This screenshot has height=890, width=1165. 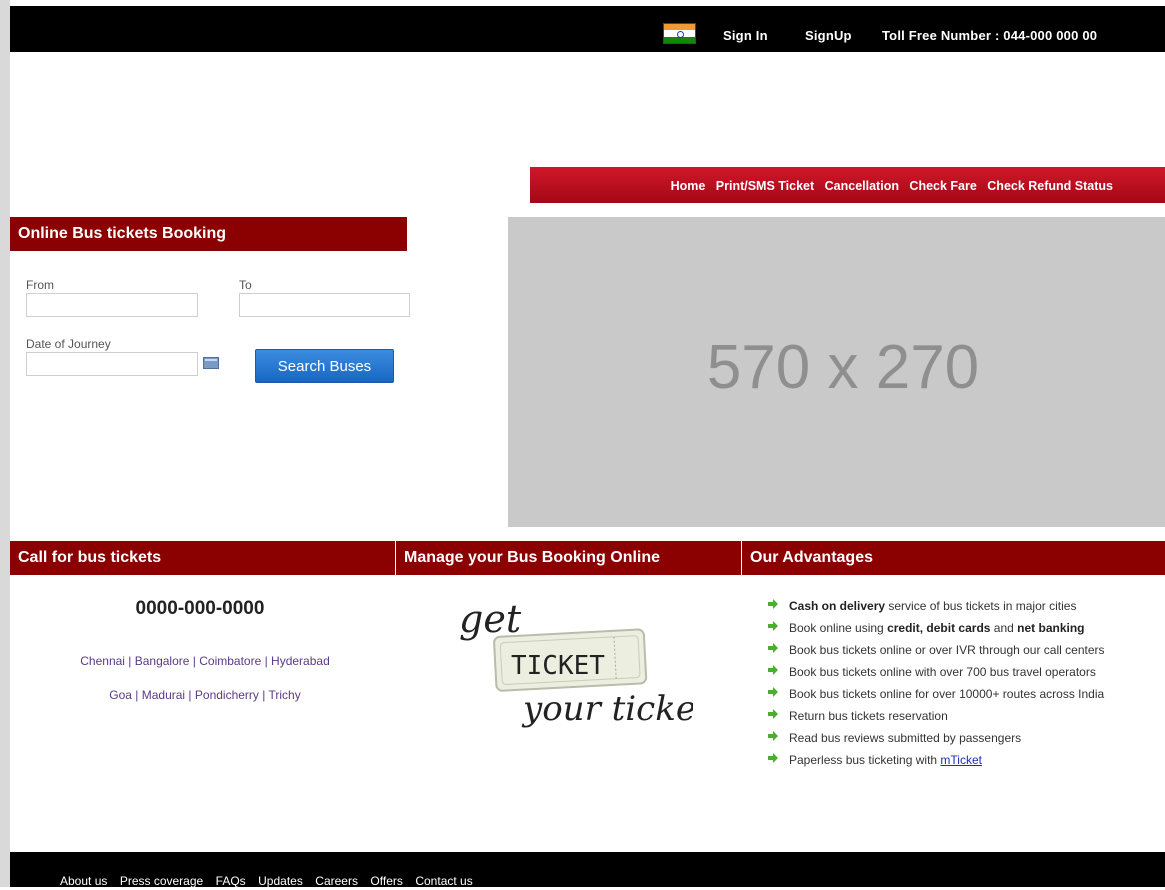 I want to click on logo-get-text: get, so click(x=490, y=619).